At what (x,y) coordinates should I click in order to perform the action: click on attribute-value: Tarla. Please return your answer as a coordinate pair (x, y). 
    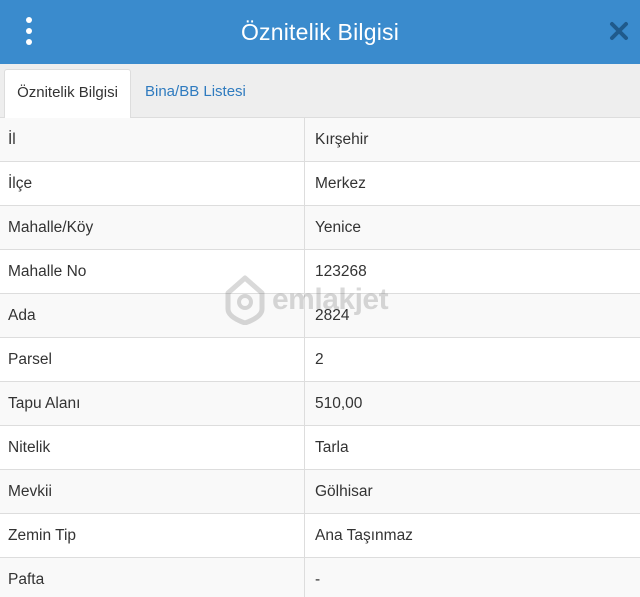
    Looking at the image, I should click on (332, 447).